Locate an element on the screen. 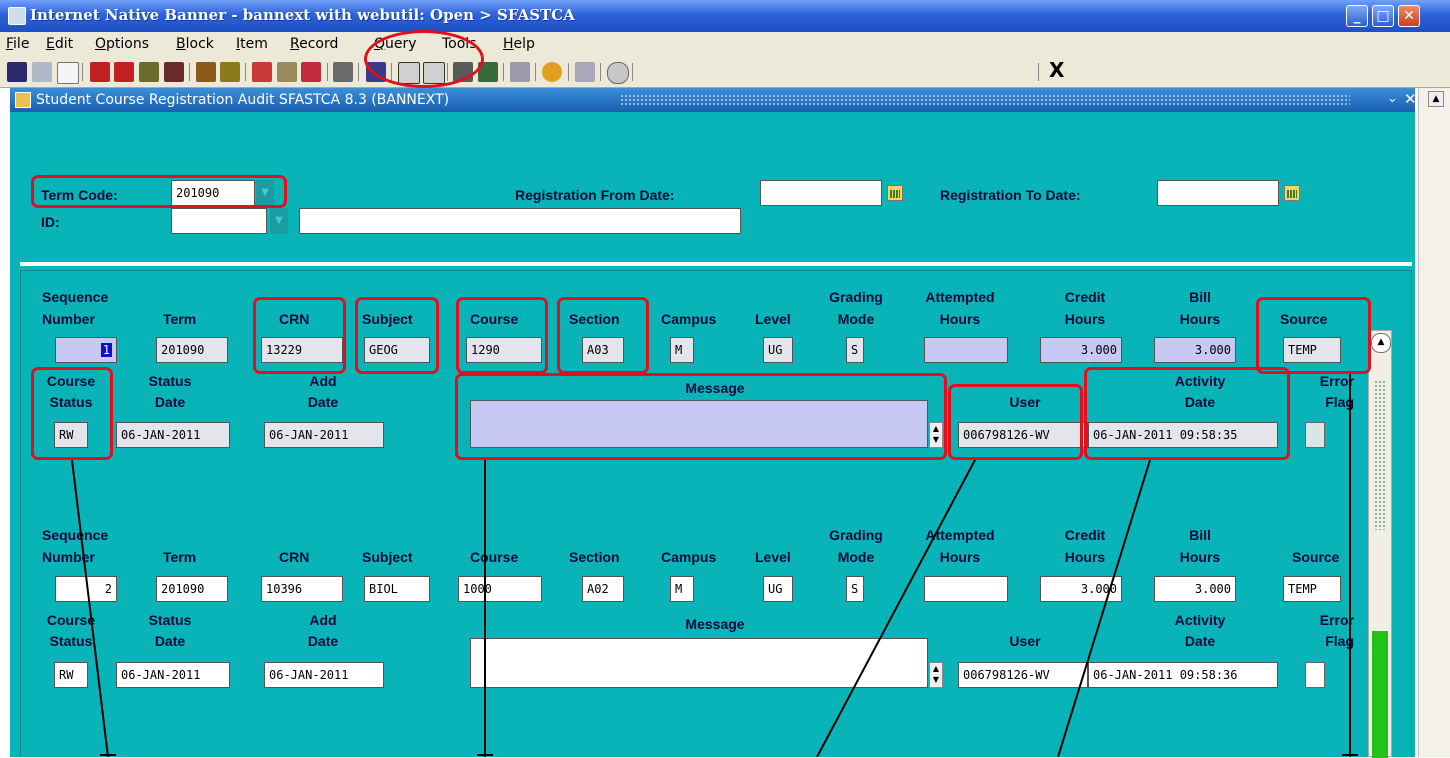 The height and width of the screenshot is (758, 1450). rollback-icon is located at coordinates (42, 72).